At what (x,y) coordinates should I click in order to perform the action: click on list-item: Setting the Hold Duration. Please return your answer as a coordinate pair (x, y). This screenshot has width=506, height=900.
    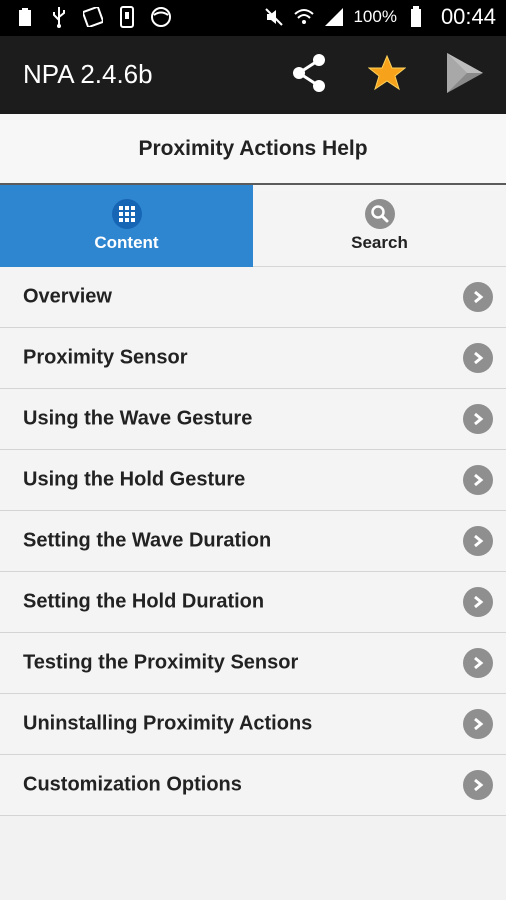
    Looking at the image, I should click on (253, 602).